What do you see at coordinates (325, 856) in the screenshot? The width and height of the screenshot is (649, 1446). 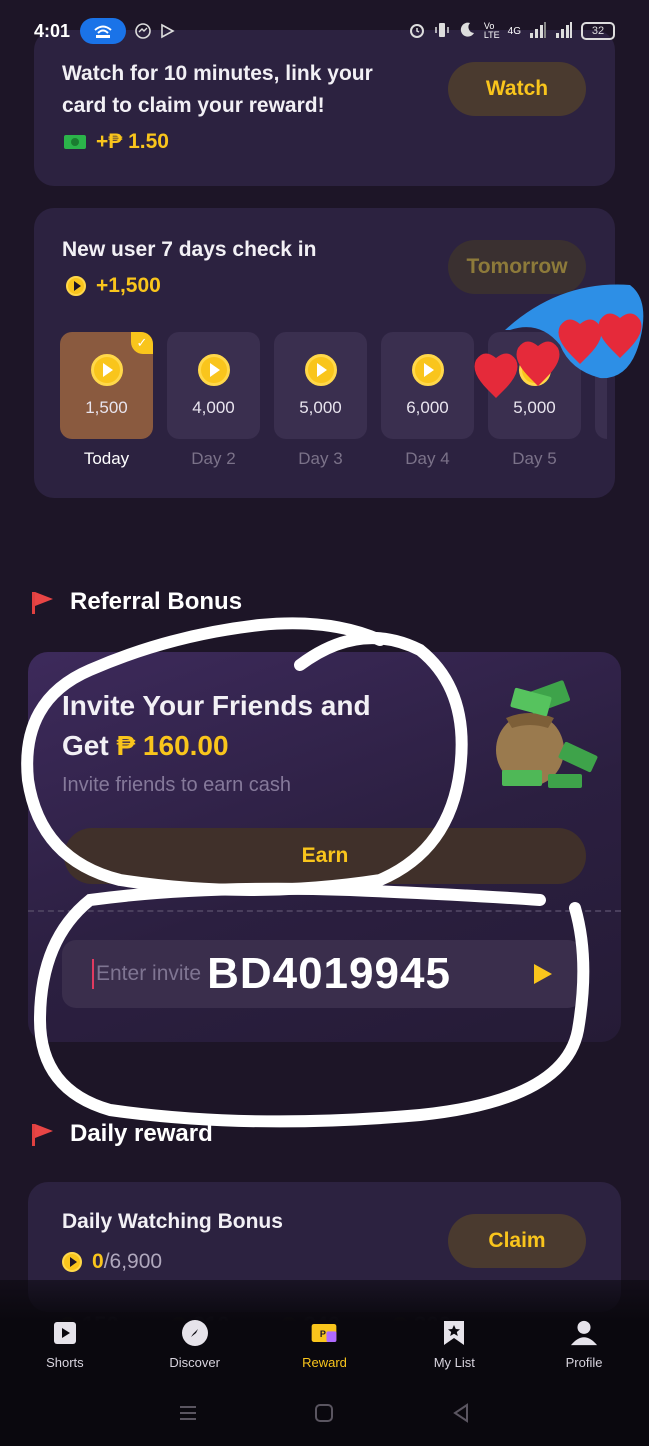 I see `earn-button: Earn` at bounding box center [325, 856].